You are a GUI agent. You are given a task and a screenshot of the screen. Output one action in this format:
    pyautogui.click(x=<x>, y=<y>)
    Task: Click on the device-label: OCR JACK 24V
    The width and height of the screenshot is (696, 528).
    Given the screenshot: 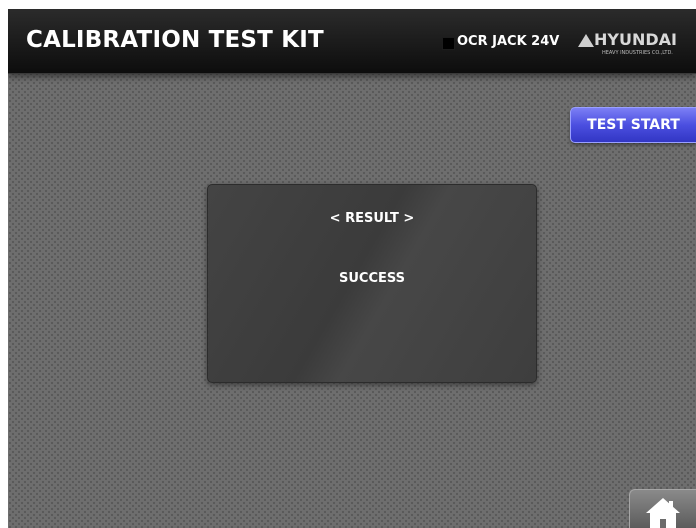 What is the action you would take?
    pyautogui.click(x=508, y=41)
    